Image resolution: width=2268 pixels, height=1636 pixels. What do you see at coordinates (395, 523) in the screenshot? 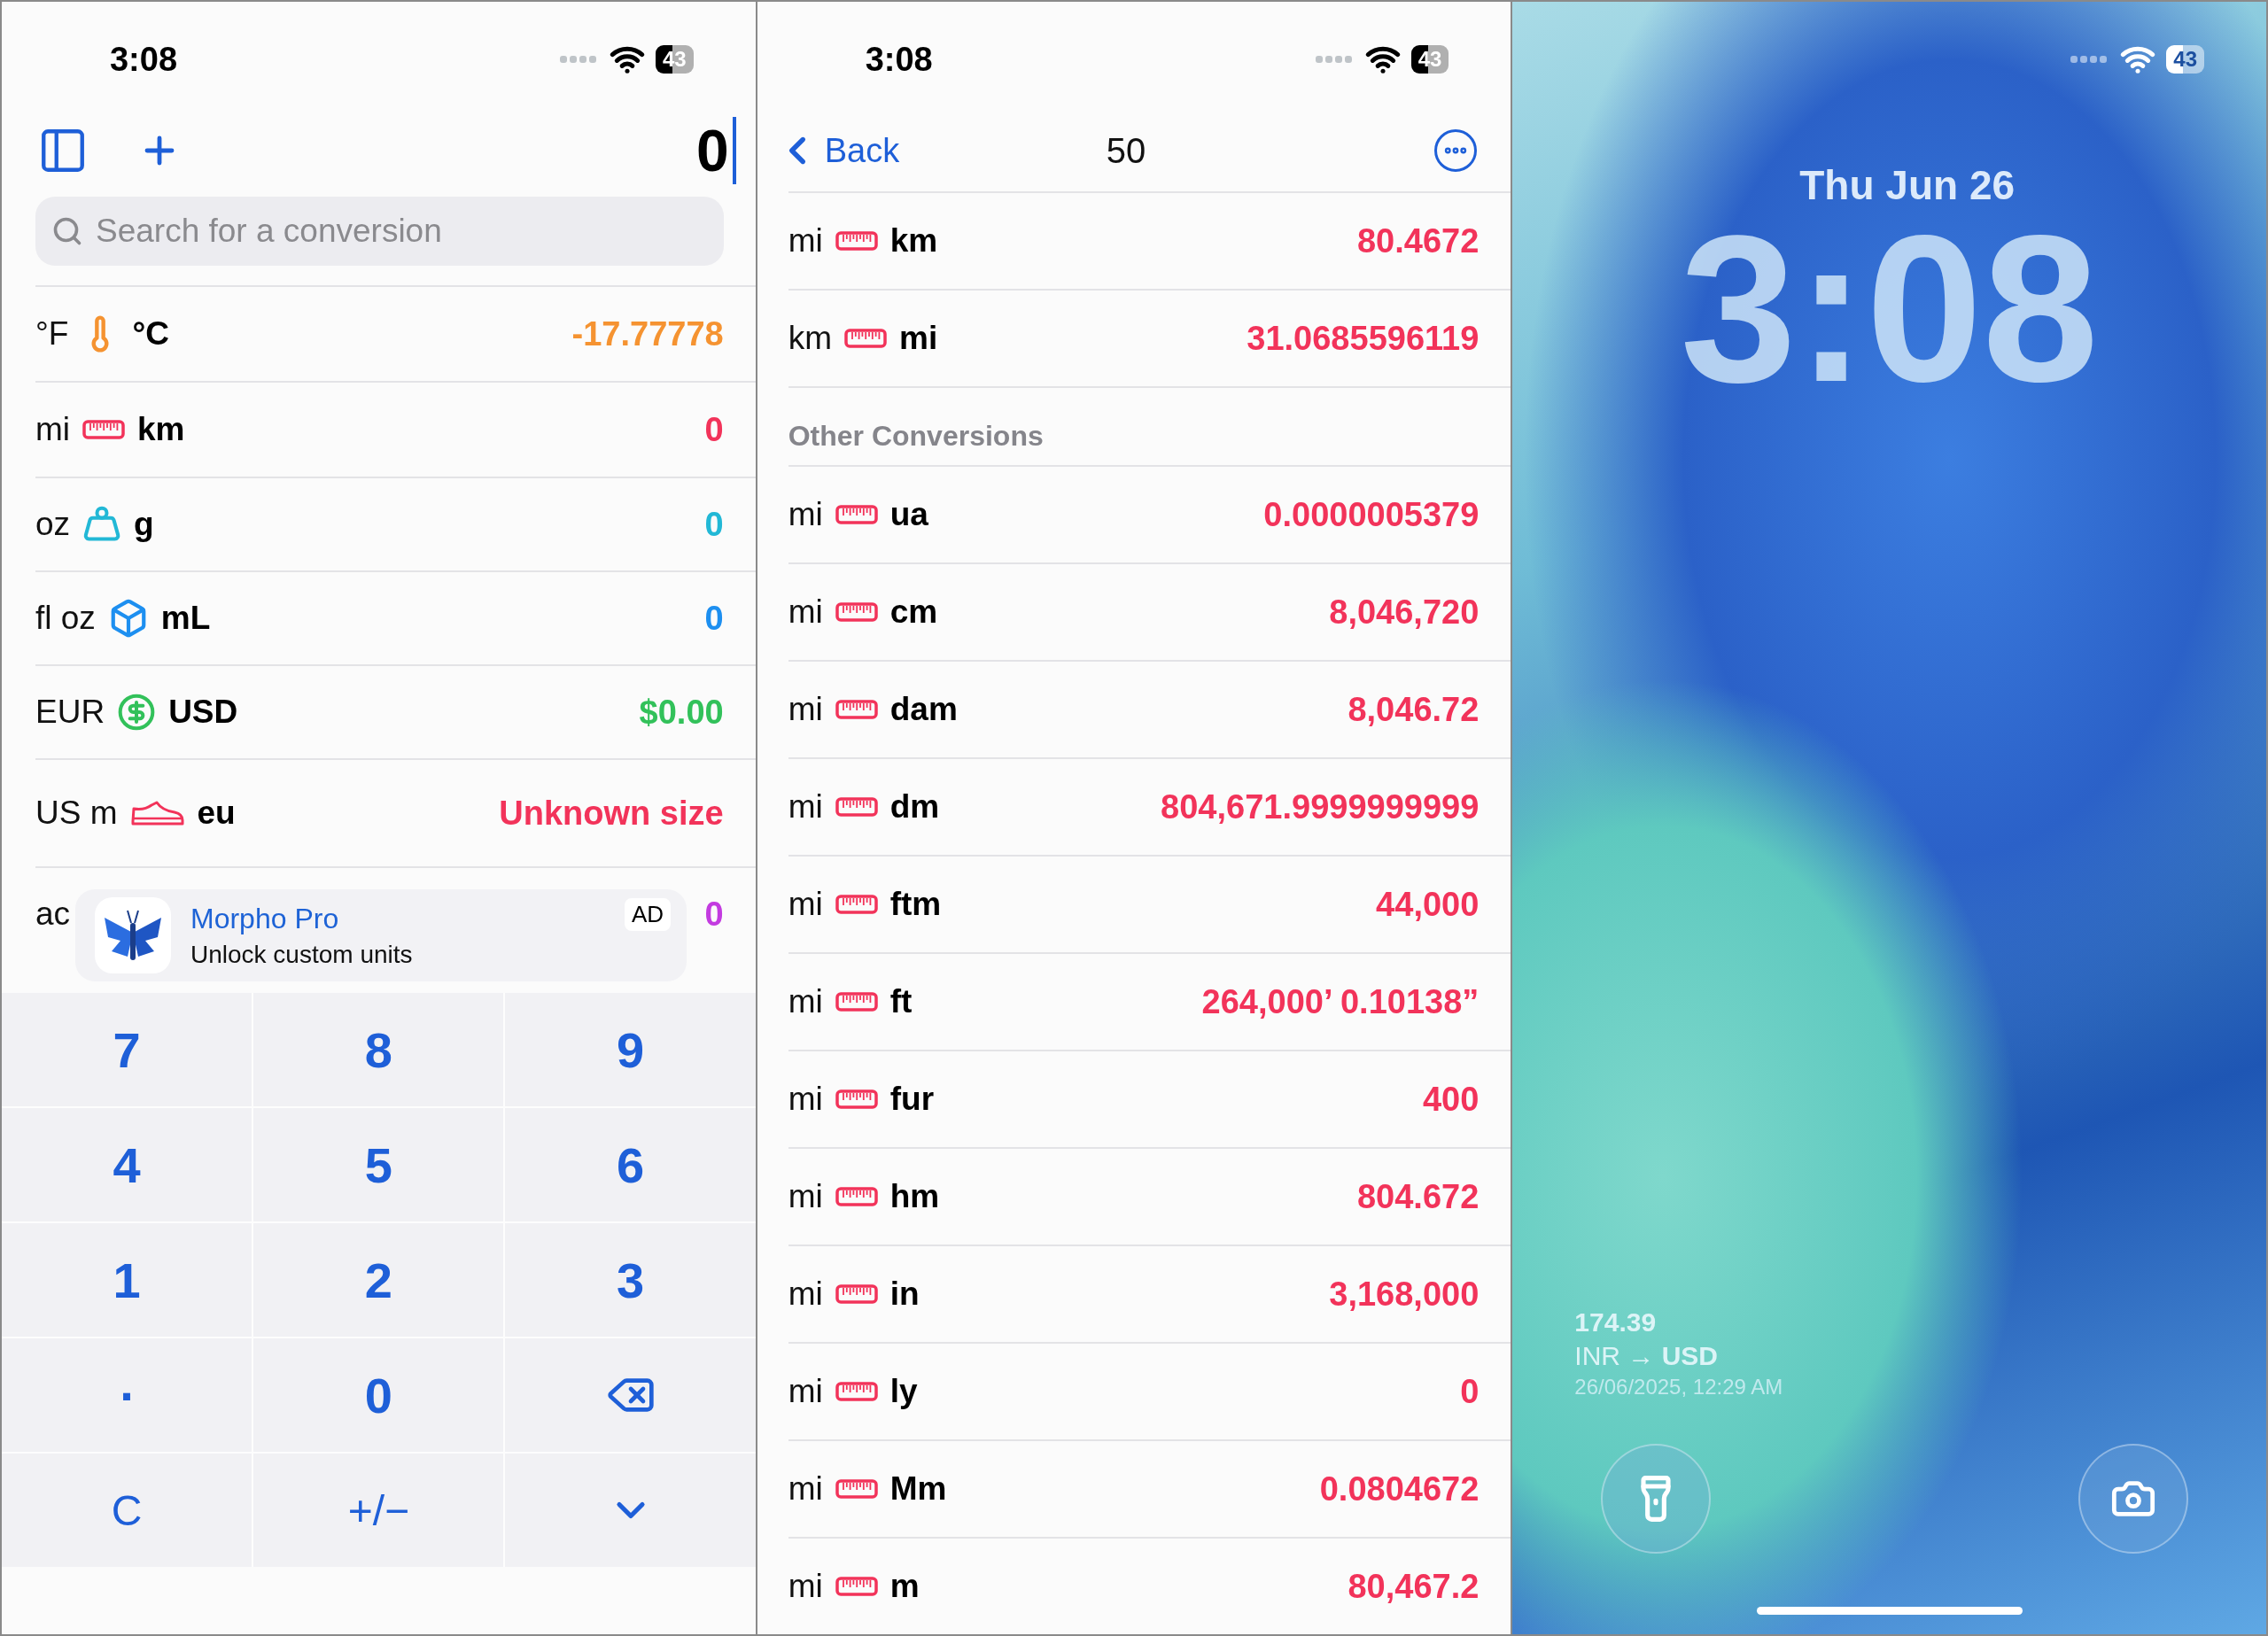
I see `conversion-row: oz g 0` at bounding box center [395, 523].